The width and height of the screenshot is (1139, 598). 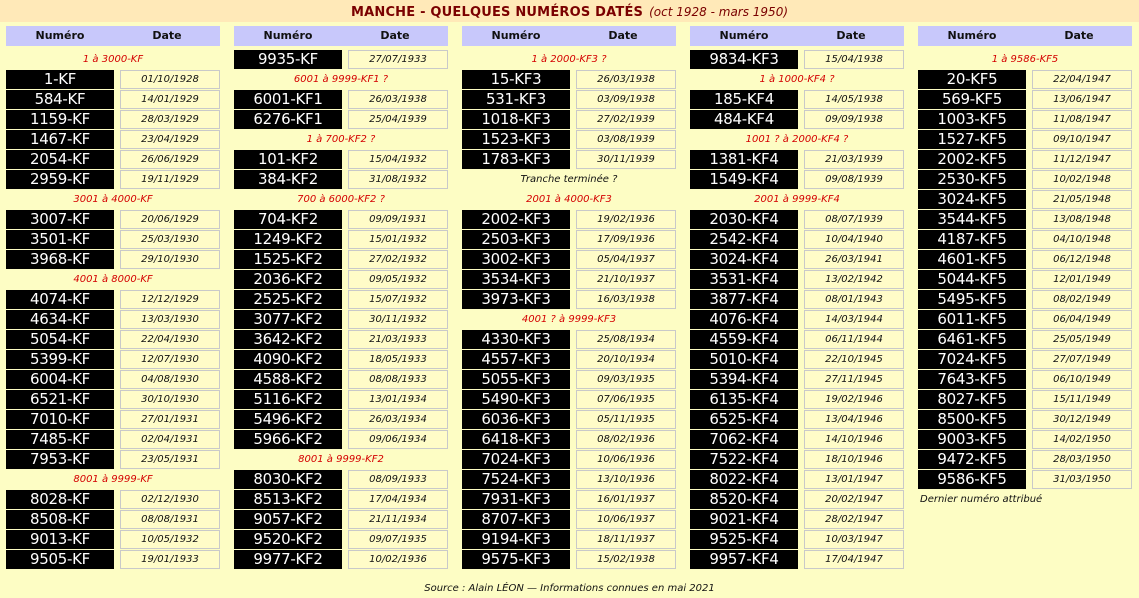 I want to click on registration-date: 16/03/1938, so click(x=626, y=299).